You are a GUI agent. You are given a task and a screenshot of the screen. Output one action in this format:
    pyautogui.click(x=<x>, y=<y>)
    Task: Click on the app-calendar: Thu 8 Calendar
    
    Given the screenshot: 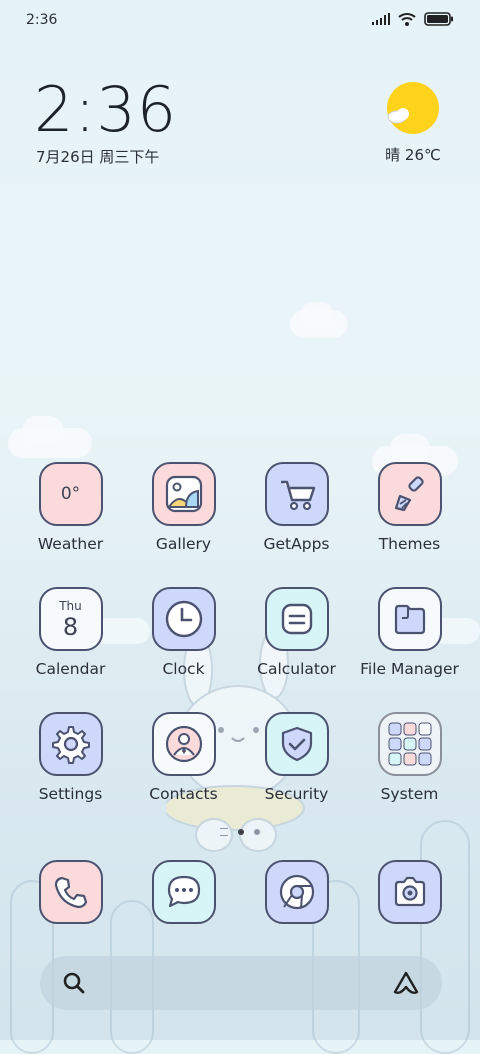 What is the action you would take?
    pyautogui.click(x=70, y=632)
    